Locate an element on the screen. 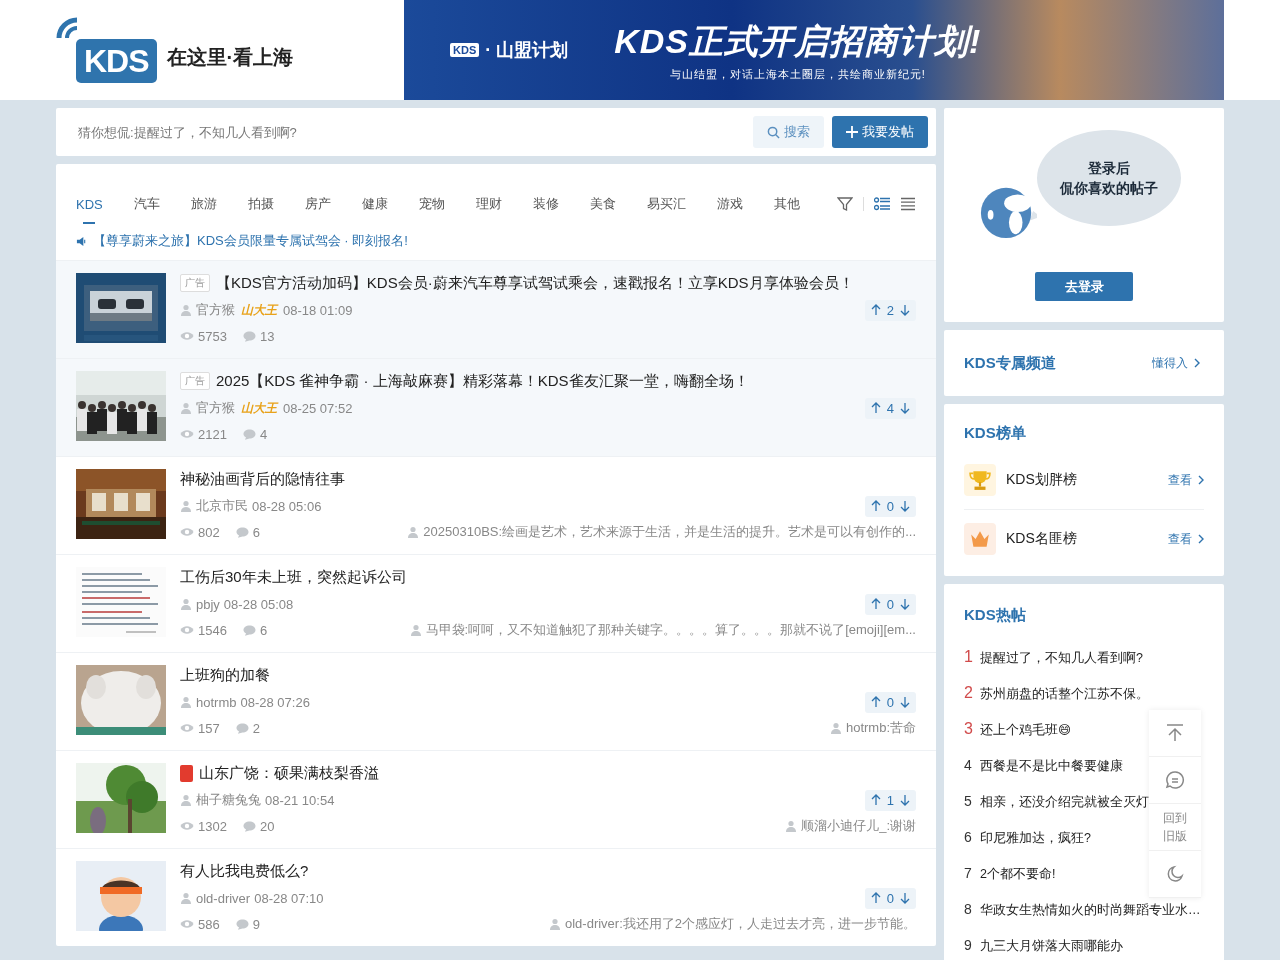  moon-icon is located at coordinates (1175, 874).